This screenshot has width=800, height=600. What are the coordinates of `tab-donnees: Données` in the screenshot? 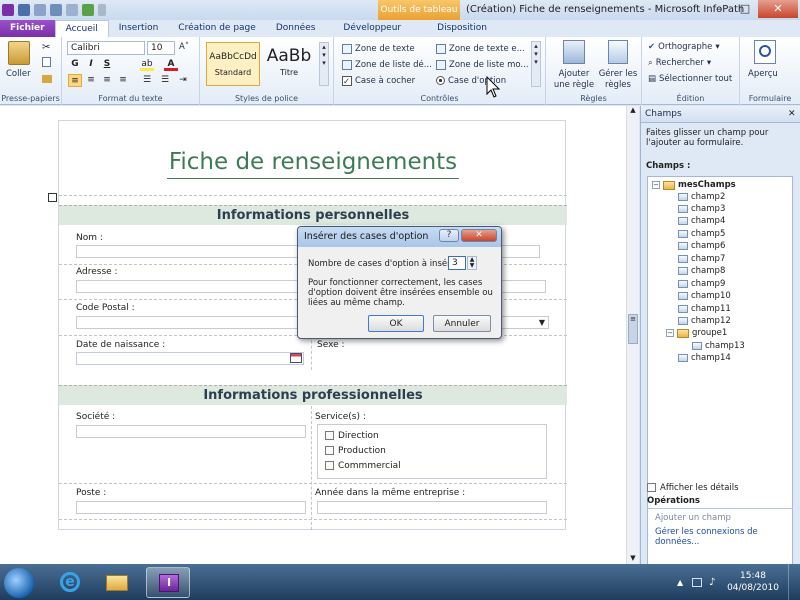 It's located at (296, 28).